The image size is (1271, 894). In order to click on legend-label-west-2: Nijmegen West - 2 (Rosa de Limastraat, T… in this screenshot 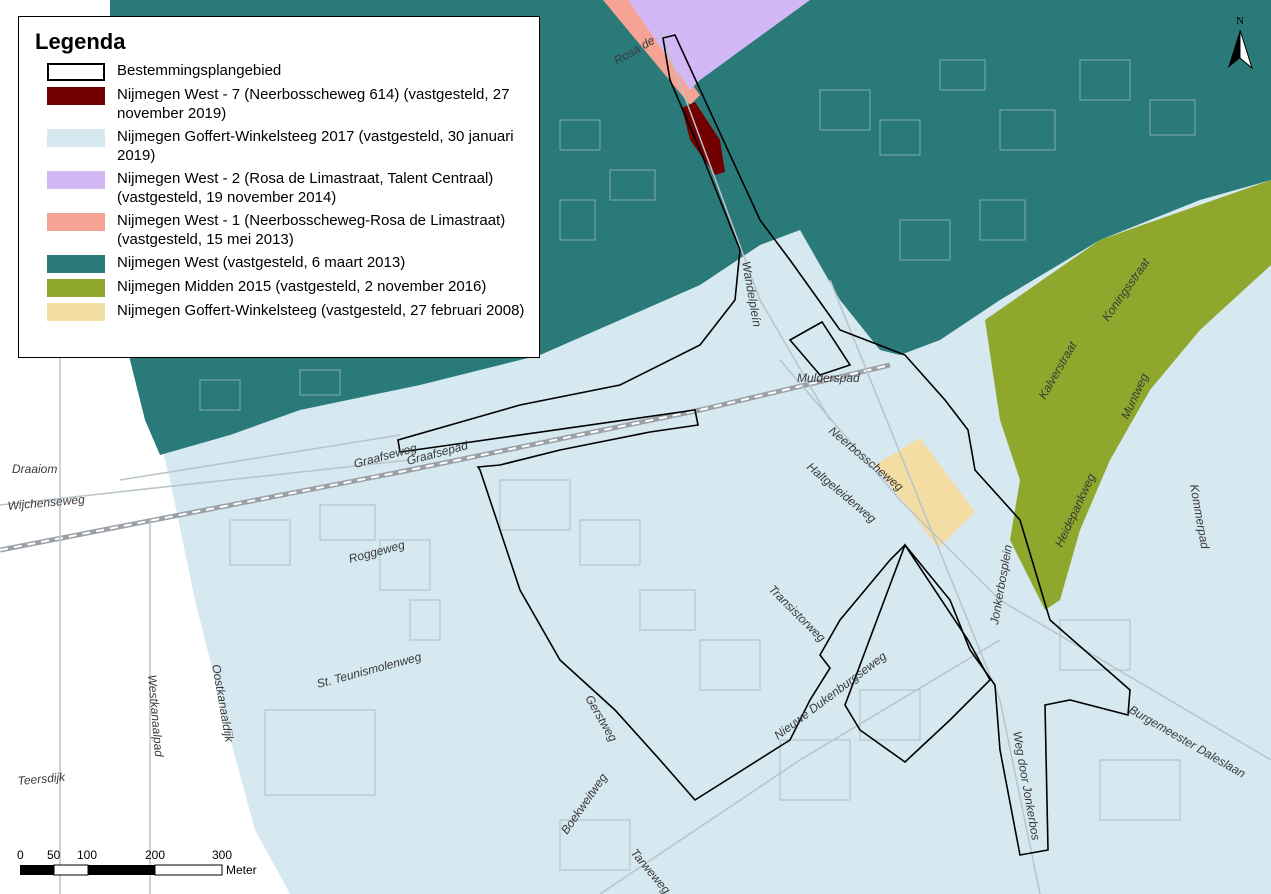, I will do `click(305, 188)`.